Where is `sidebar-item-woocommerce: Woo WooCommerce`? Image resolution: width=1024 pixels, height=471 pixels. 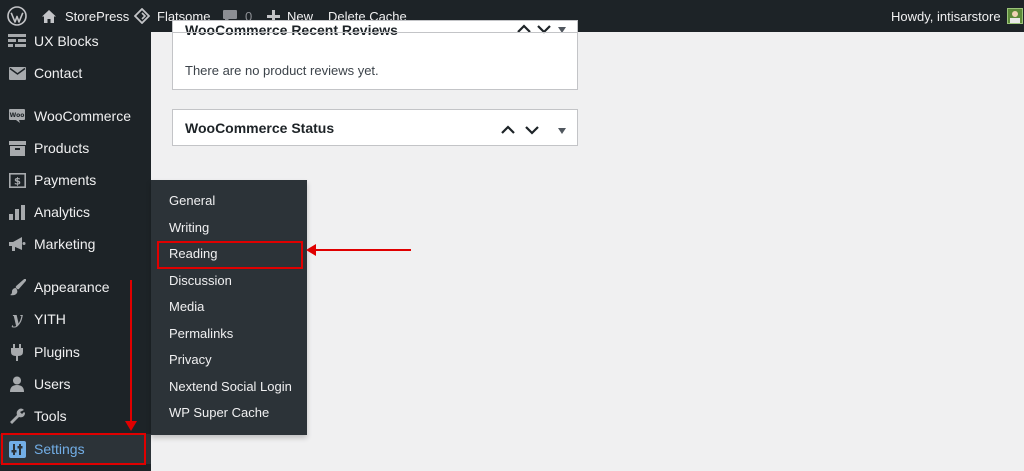
sidebar-item-woocommerce: Woo WooCommerce is located at coordinates (75, 116).